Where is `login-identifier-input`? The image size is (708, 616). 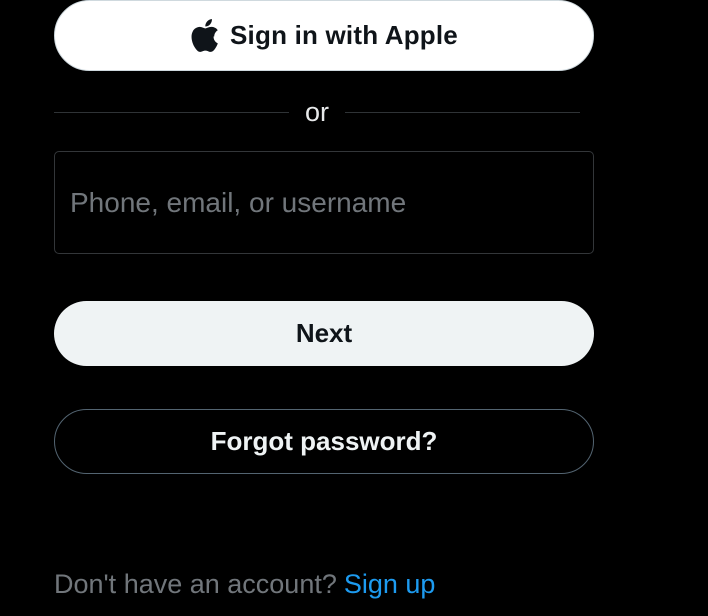 login-identifier-input is located at coordinates (325, 202).